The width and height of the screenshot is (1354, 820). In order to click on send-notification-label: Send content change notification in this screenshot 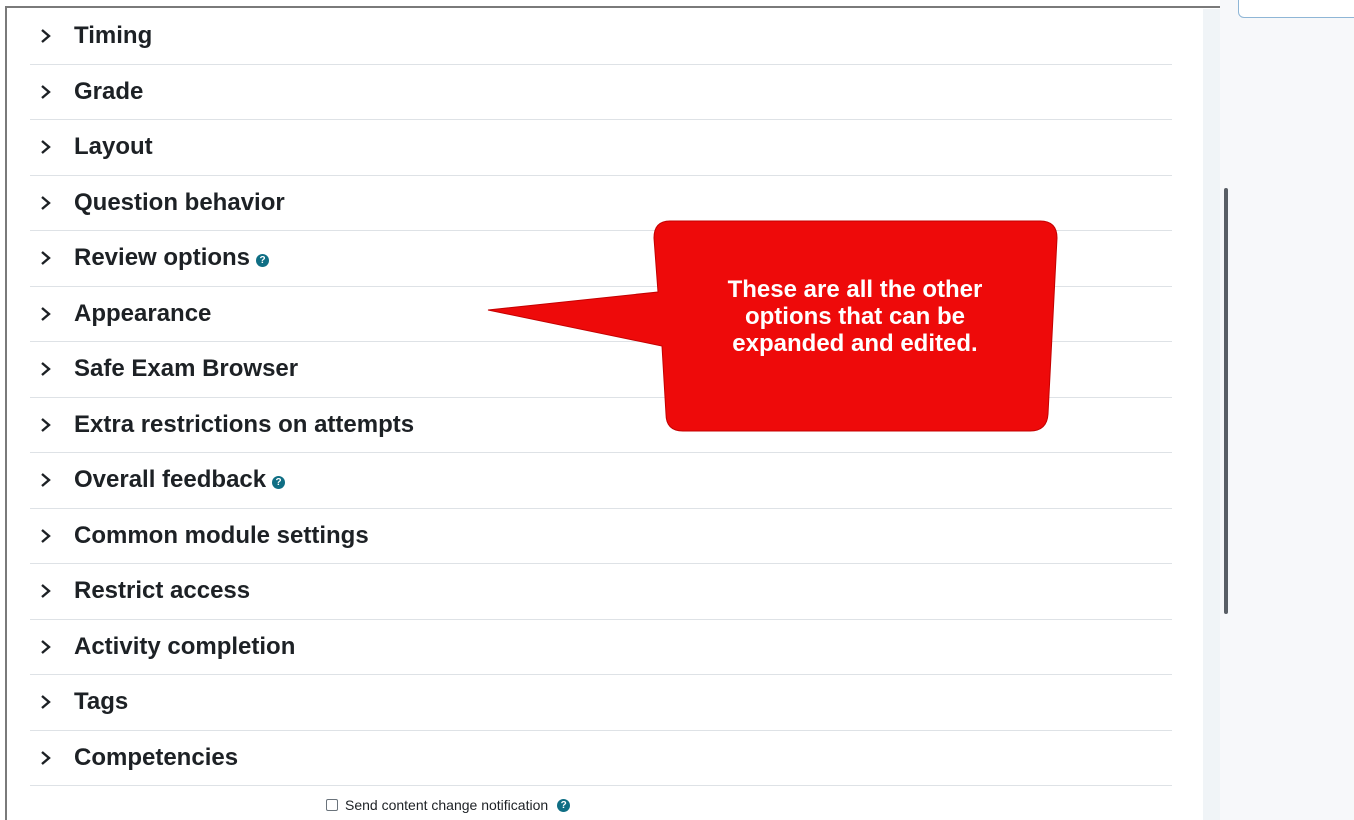, I will do `click(447, 805)`.